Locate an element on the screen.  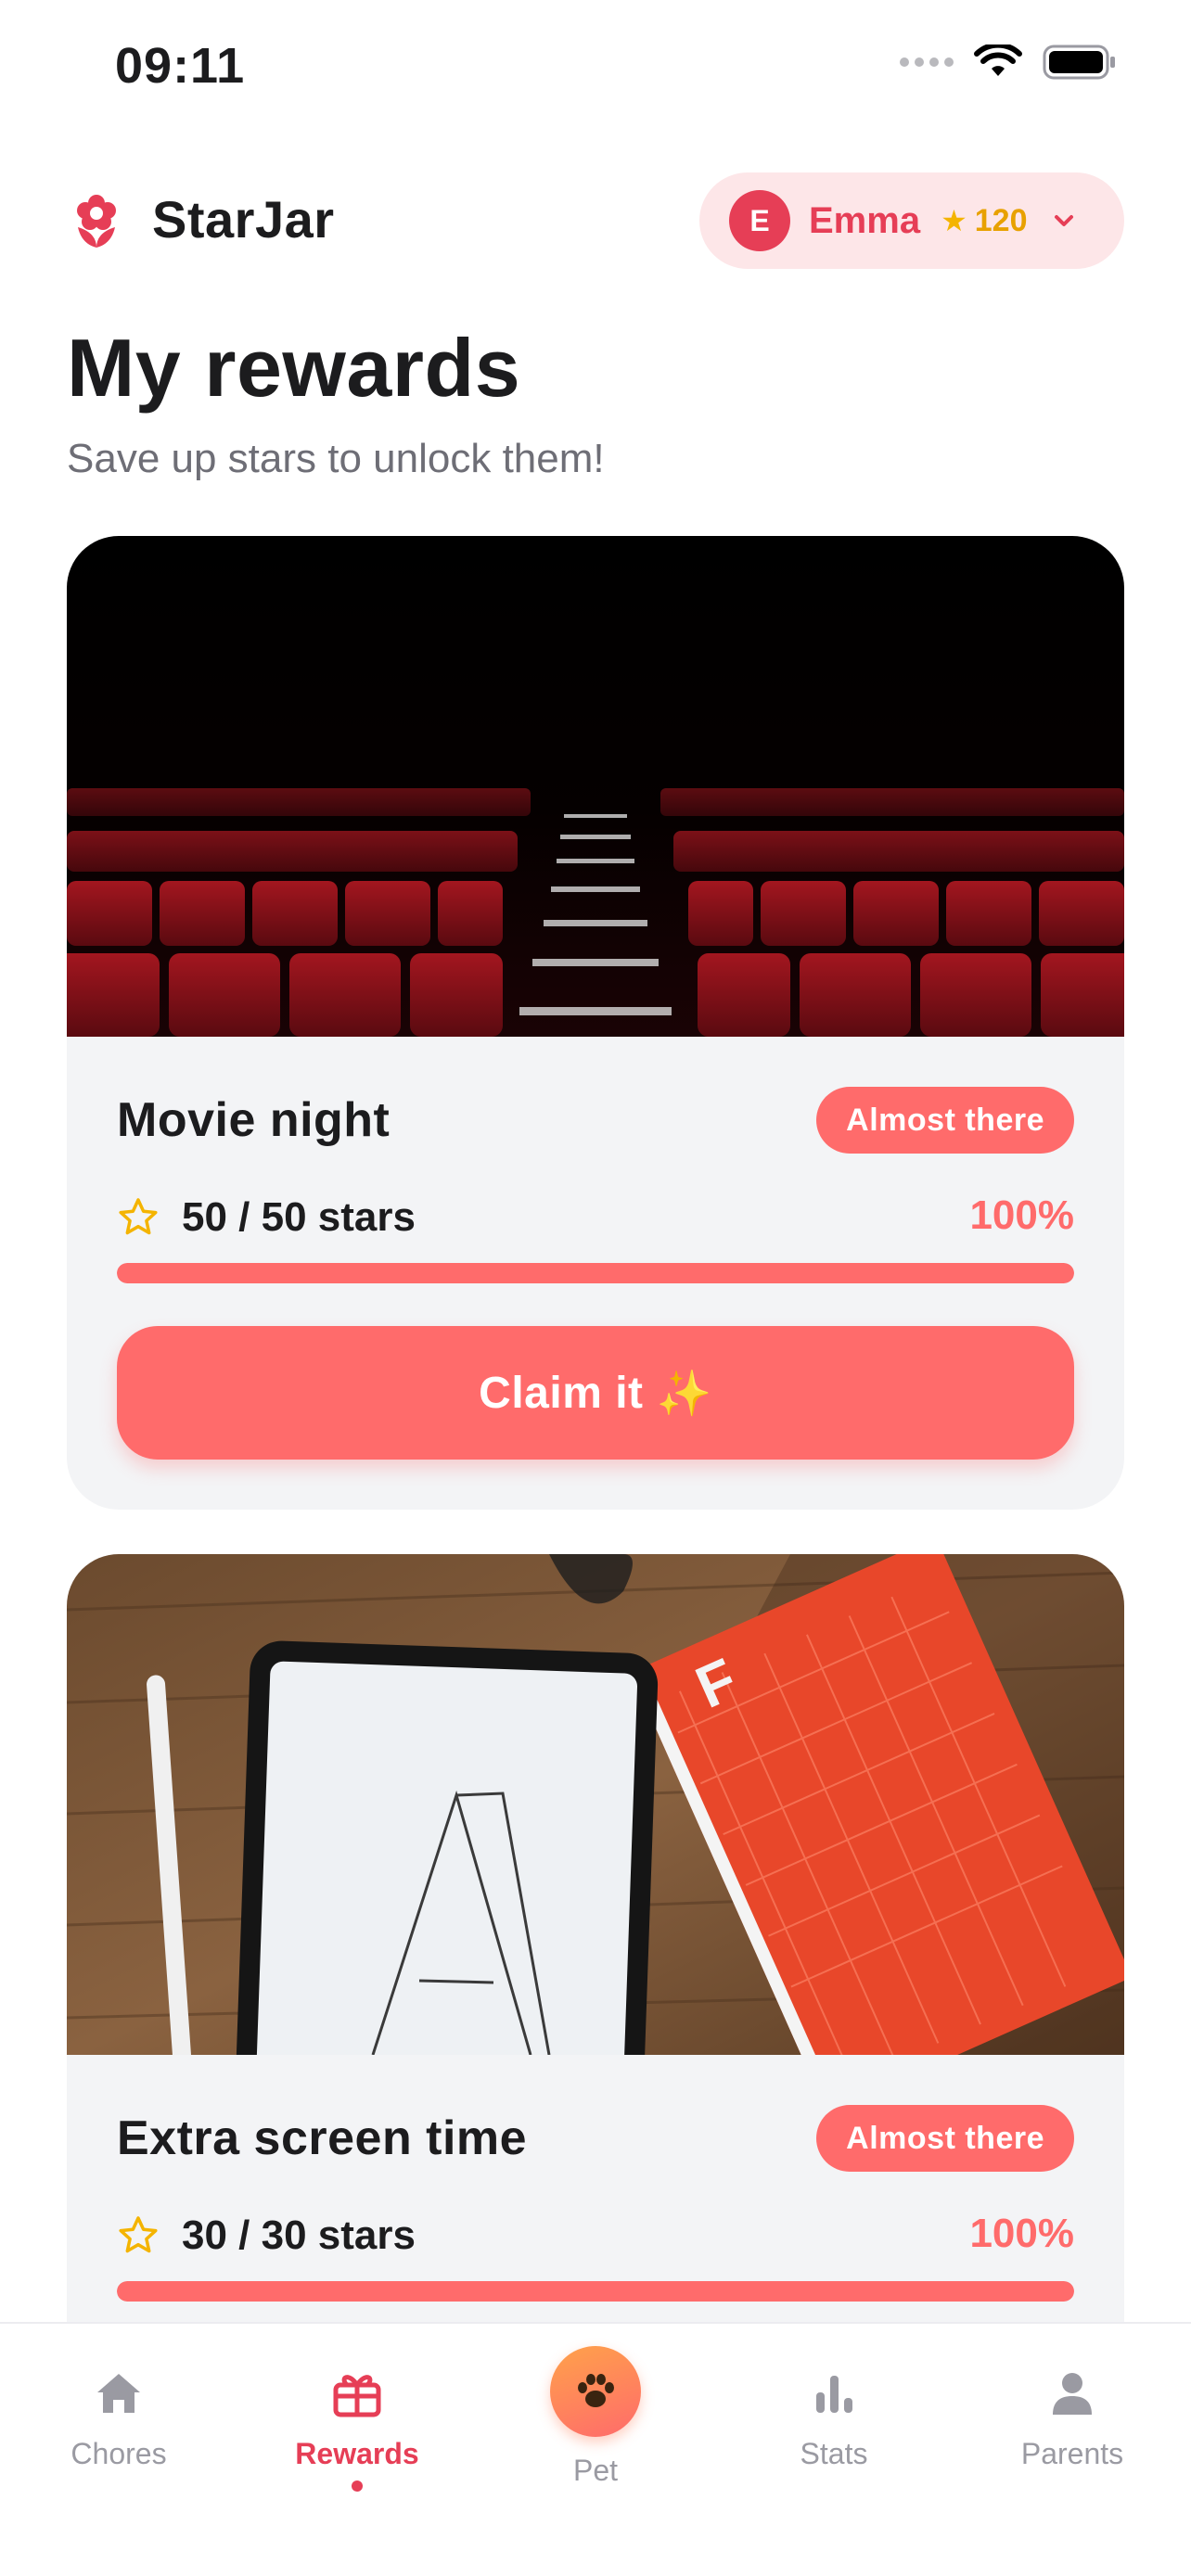
claim-button: Claim it ✨ is located at coordinates (595, 1393).